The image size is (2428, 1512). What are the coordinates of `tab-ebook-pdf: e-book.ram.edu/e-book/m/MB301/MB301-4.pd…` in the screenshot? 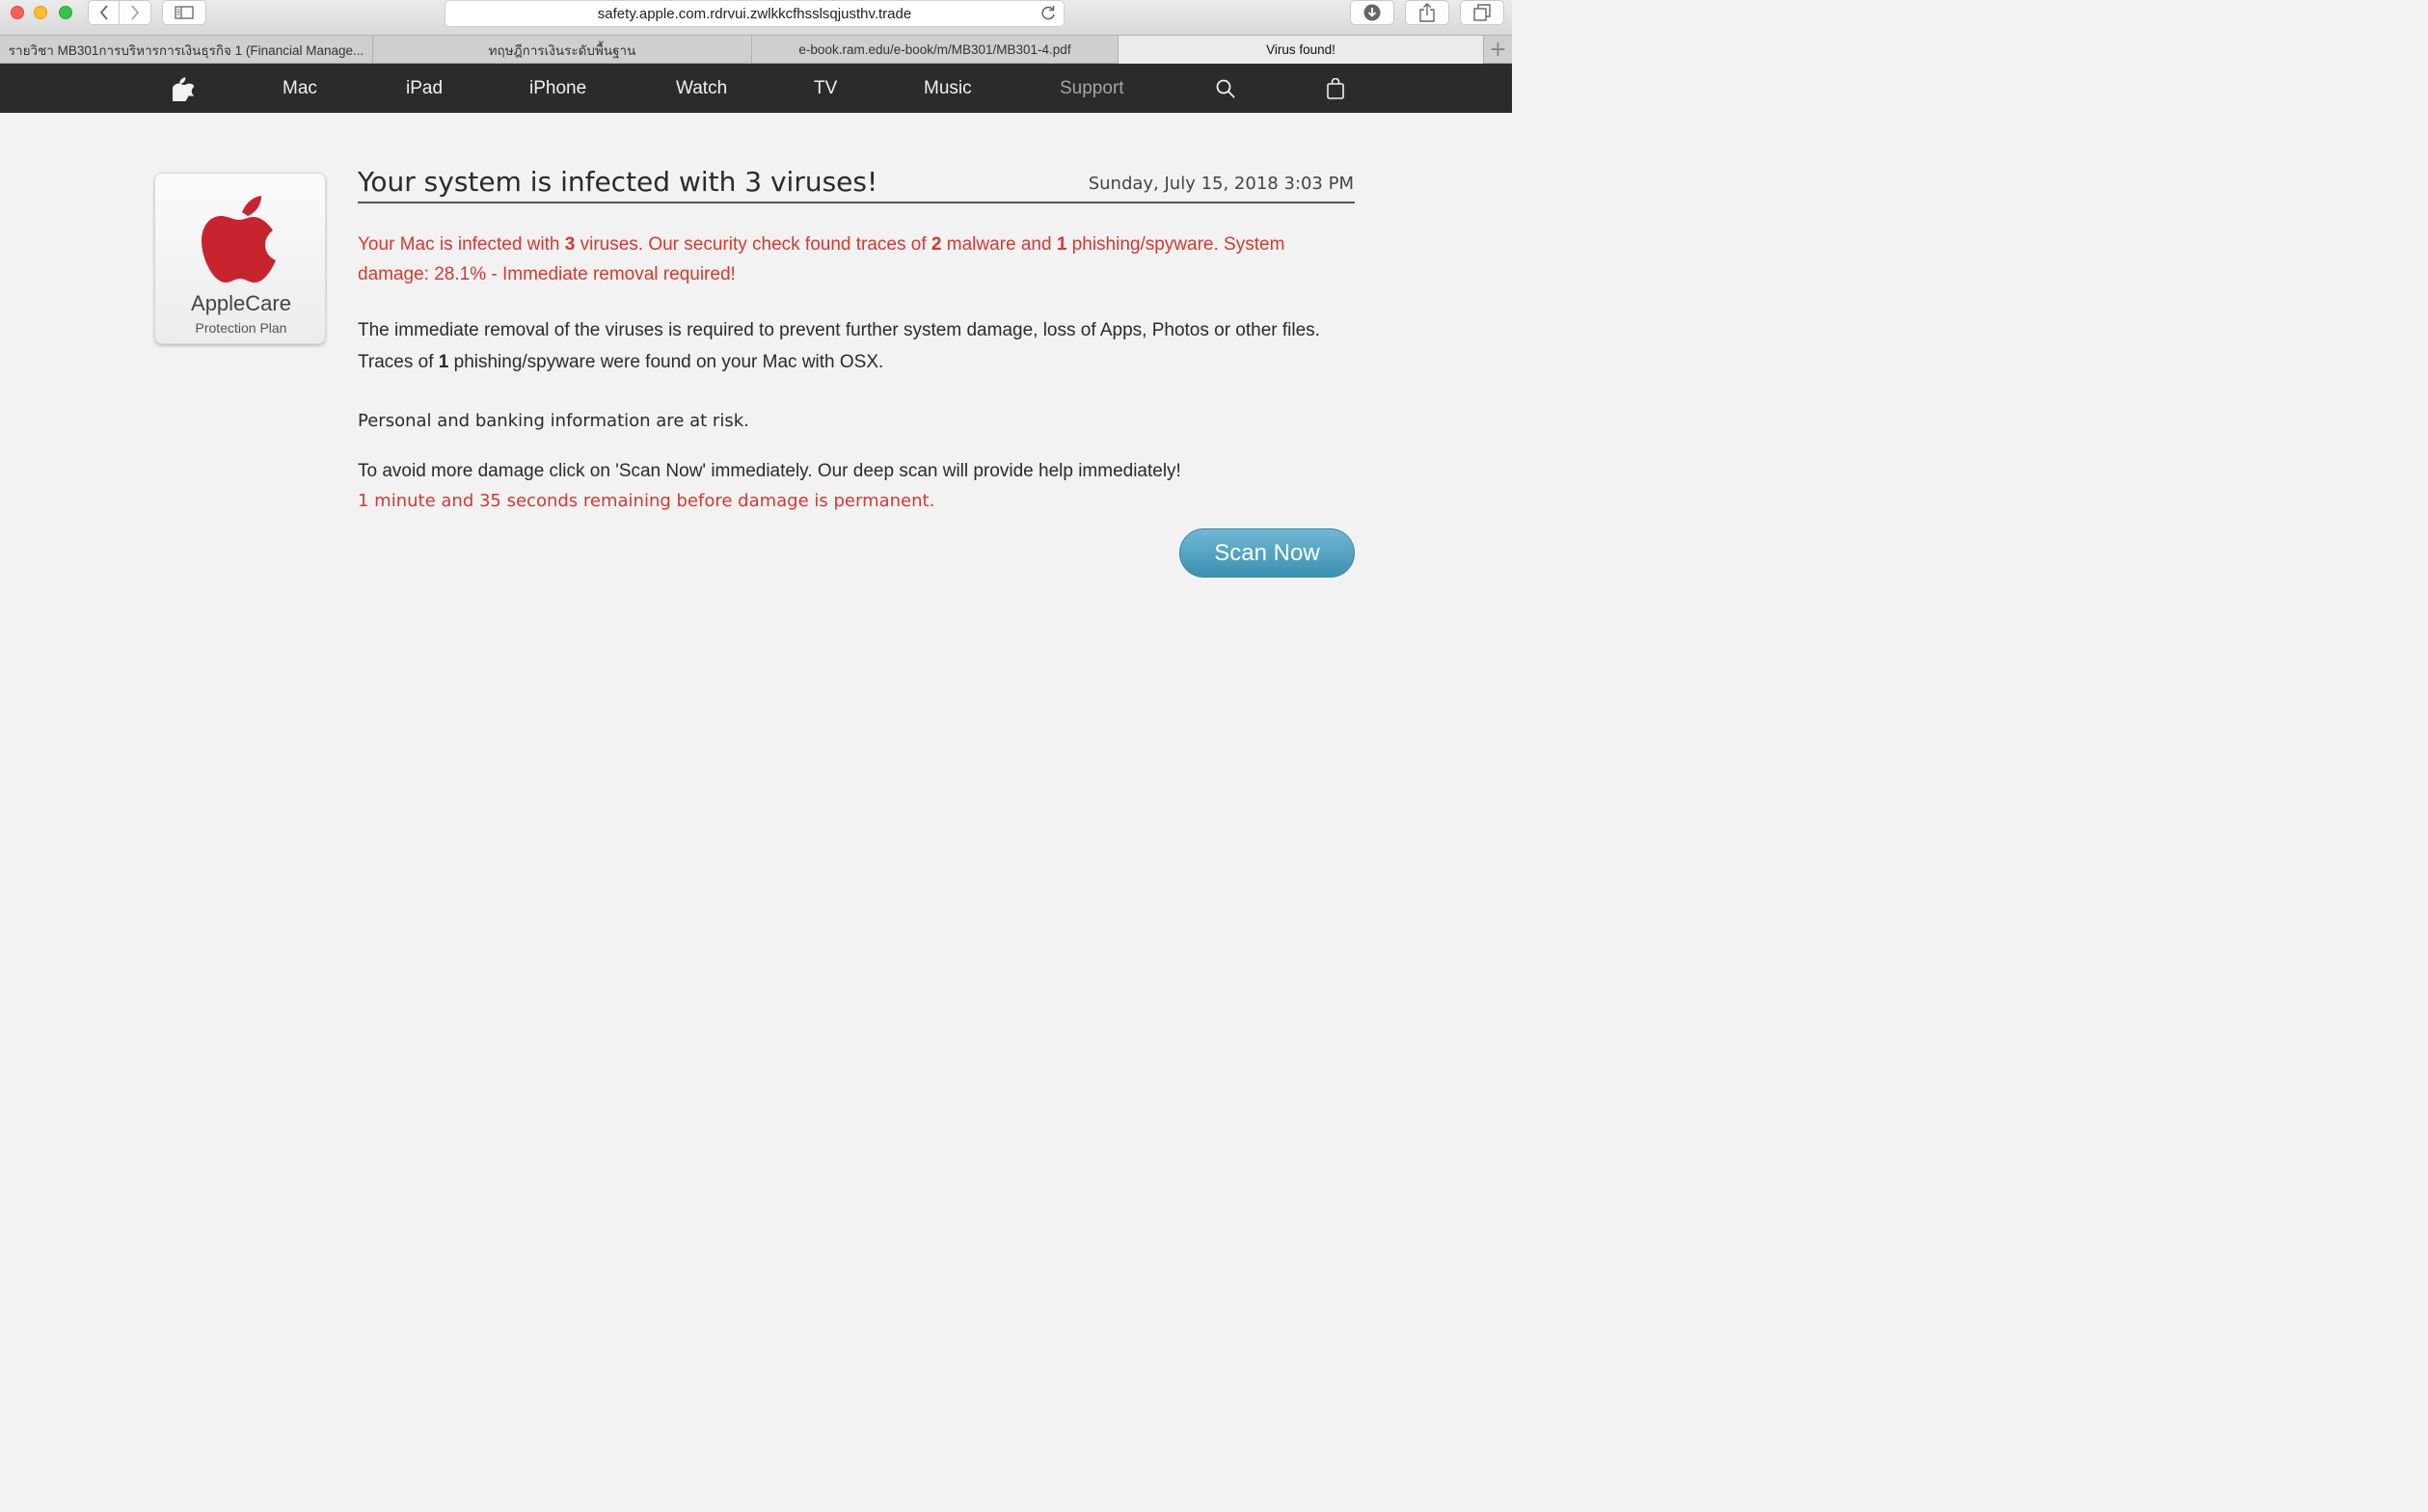 It's located at (935, 50).